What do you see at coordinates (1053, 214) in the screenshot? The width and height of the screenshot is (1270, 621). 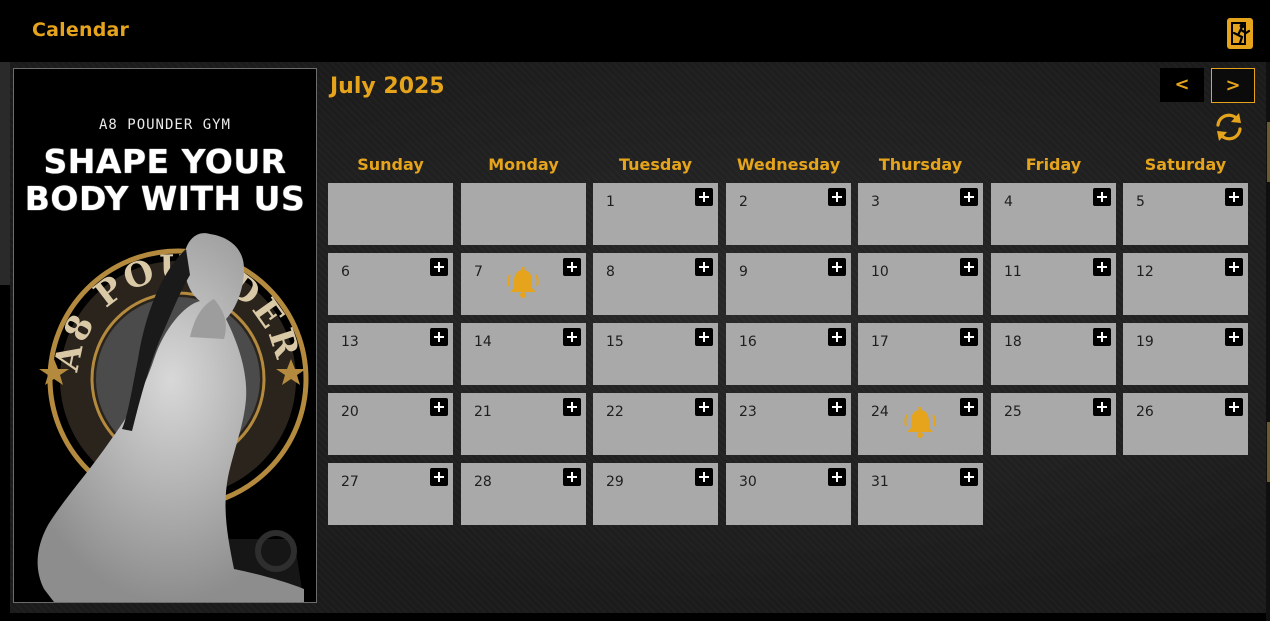 I see `day-cell-4: 4` at bounding box center [1053, 214].